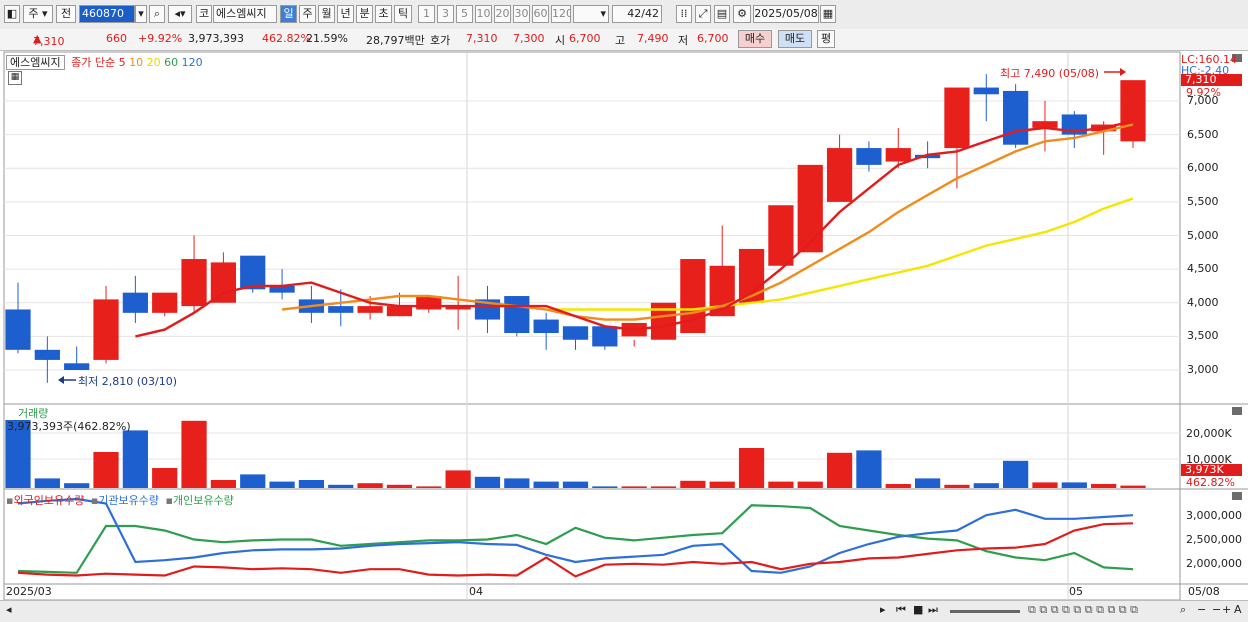 The width and height of the screenshot is (1248, 622). Describe the element at coordinates (840, 254) in the screenshot. I see `ma20-line` at that location.